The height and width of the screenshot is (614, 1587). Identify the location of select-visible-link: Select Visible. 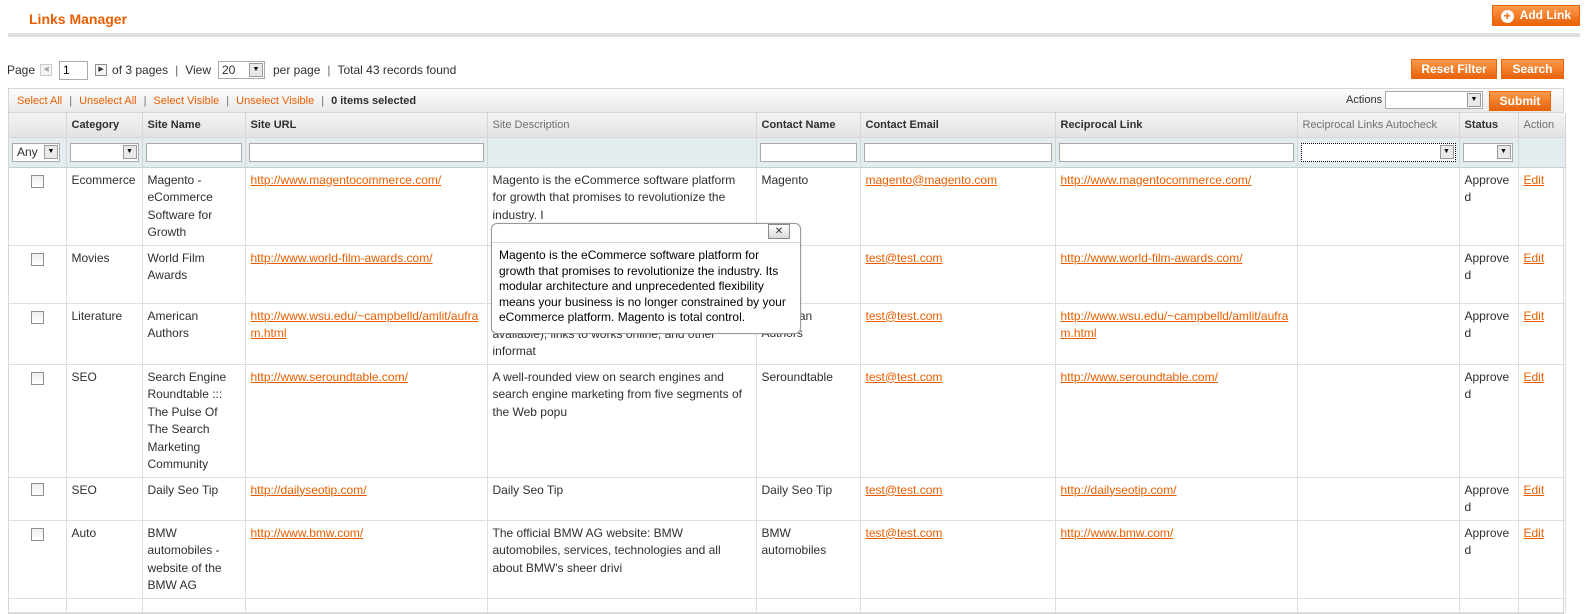
(186, 101).